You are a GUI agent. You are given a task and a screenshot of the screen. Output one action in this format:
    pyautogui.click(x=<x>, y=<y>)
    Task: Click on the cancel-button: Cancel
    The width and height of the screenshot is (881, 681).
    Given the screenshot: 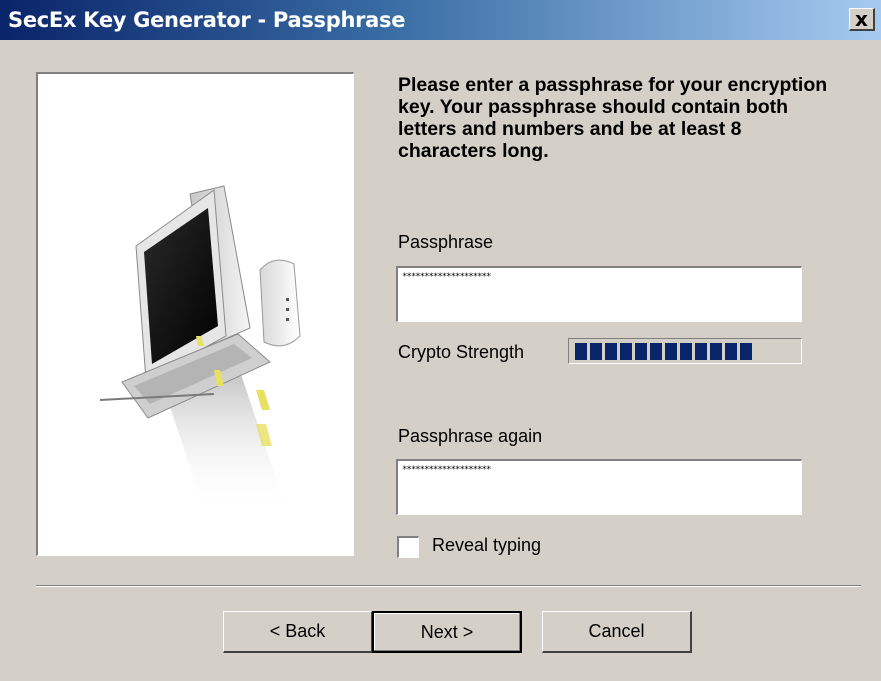 What is the action you would take?
    pyautogui.click(x=617, y=632)
    